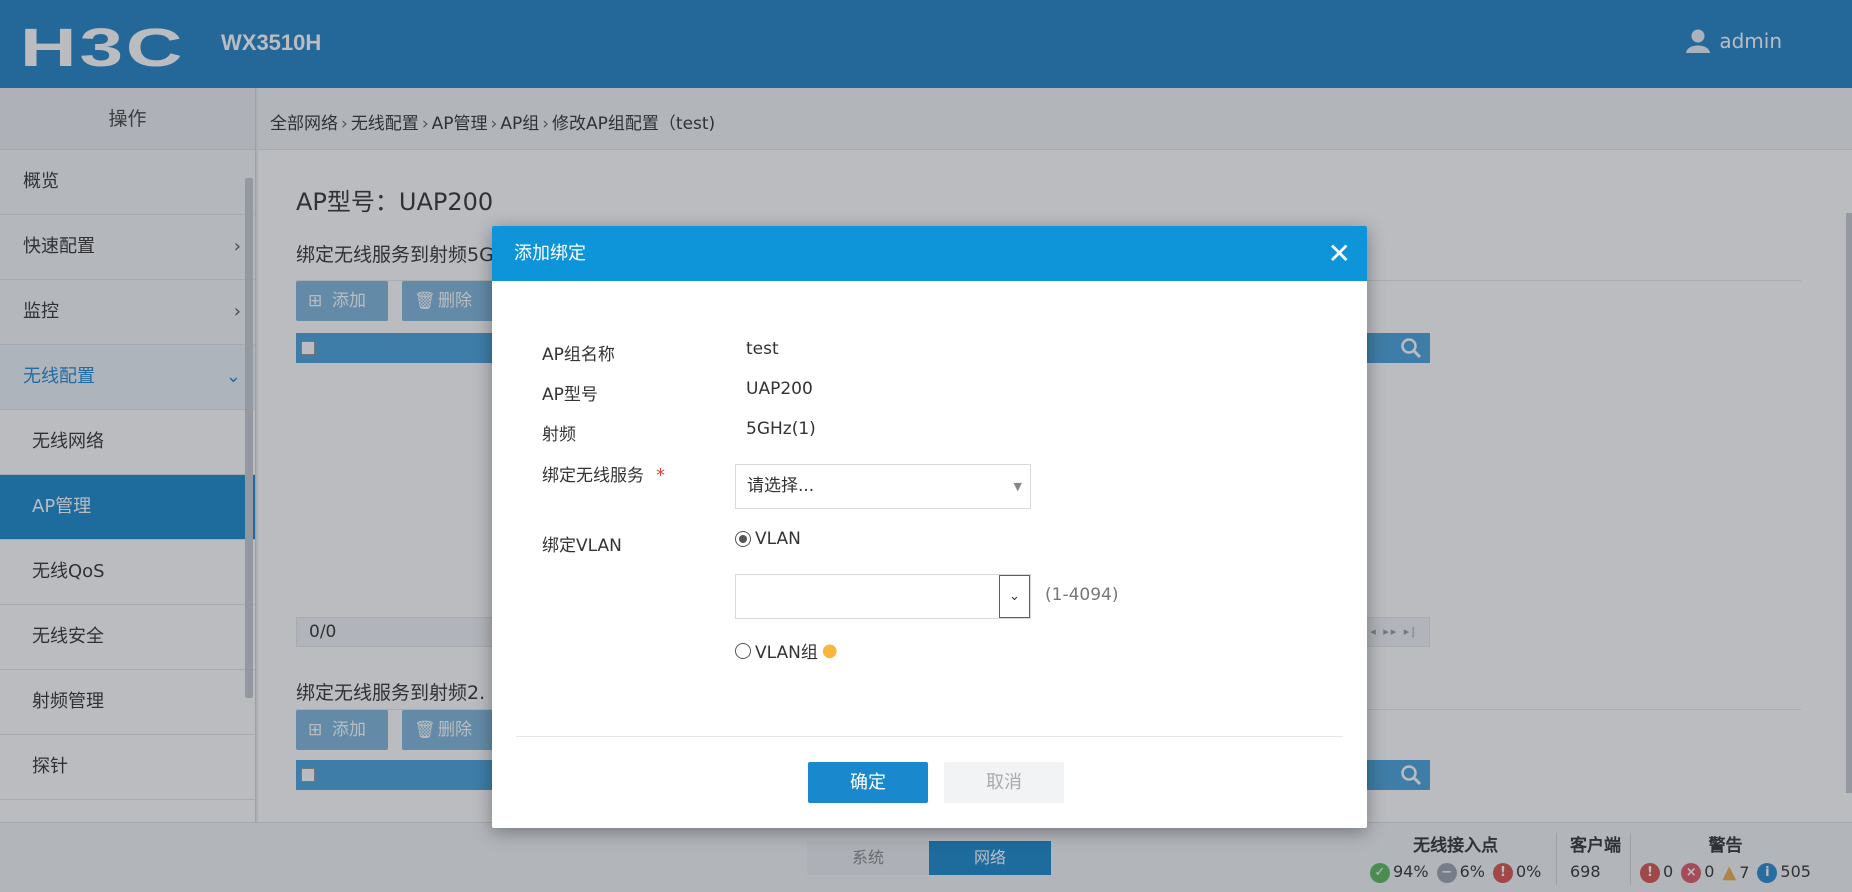 The height and width of the screenshot is (892, 1852). What do you see at coordinates (762, 349) in the screenshot?
I see `group-name-value: test` at bounding box center [762, 349].